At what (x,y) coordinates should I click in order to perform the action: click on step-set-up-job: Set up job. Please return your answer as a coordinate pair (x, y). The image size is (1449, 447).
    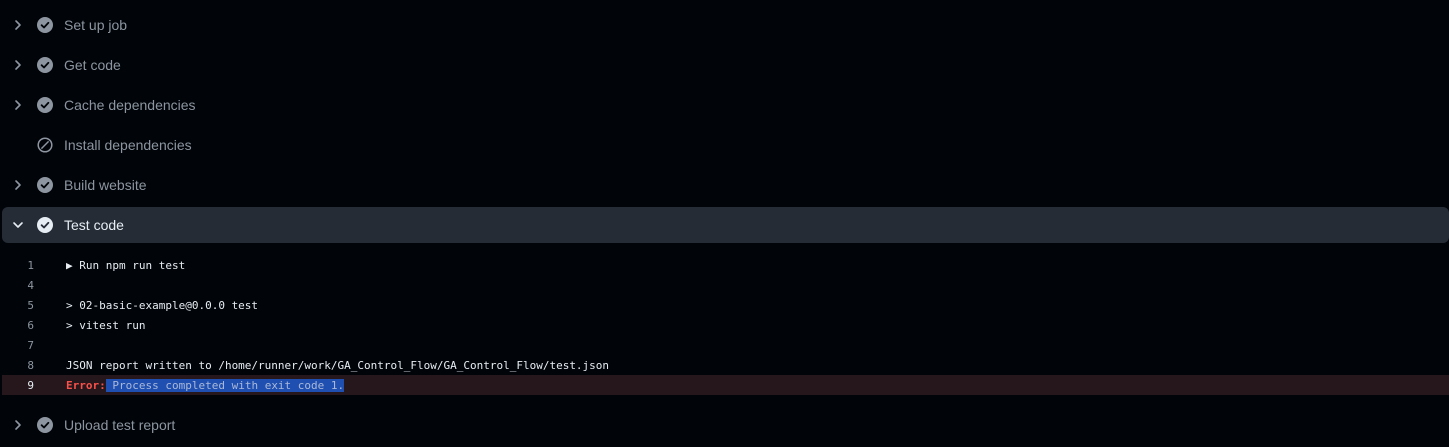
    Looking at the image, I should click on (725, 25).